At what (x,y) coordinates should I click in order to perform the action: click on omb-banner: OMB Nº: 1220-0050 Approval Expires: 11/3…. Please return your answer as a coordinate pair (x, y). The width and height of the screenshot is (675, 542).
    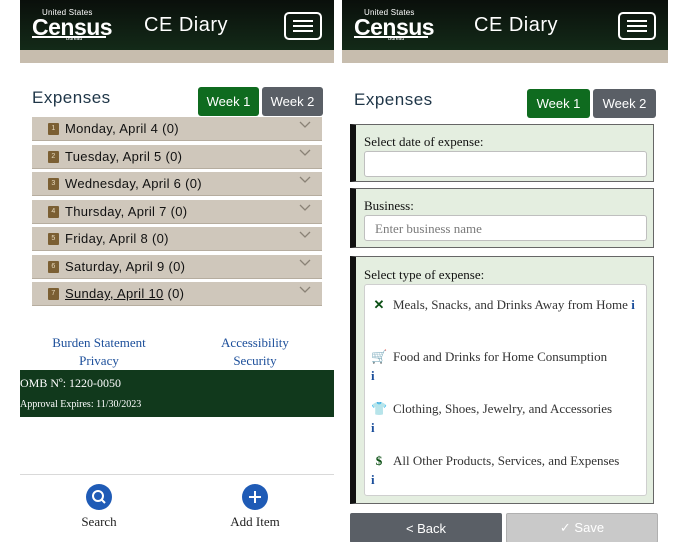
    Looking at the image, I should click on (177, 393).